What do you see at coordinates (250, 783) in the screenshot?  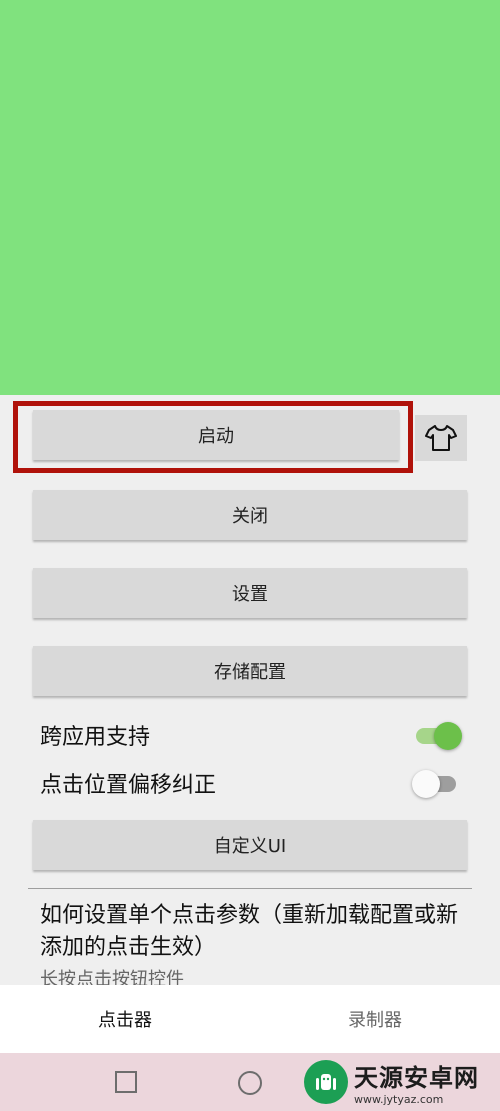 I see `offset-fix-row: 点击位置偏移纠正` at bounding box center [250, 783].